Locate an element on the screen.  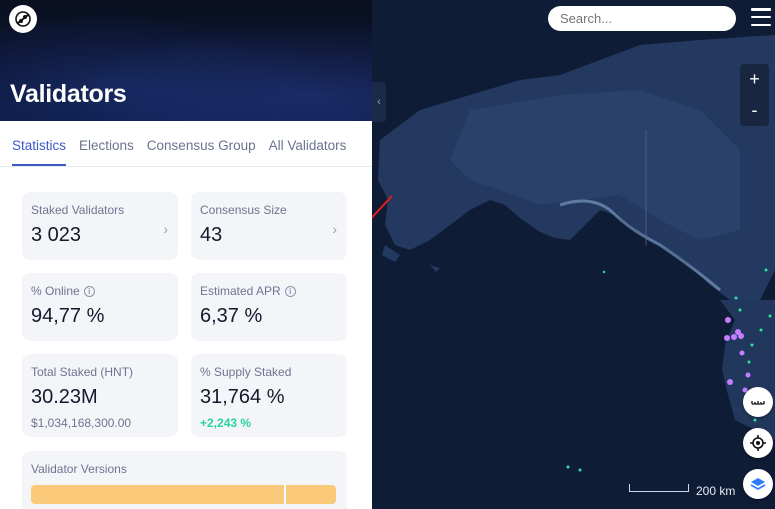
card-value: 30.23M is located at coordinates (64, 397).